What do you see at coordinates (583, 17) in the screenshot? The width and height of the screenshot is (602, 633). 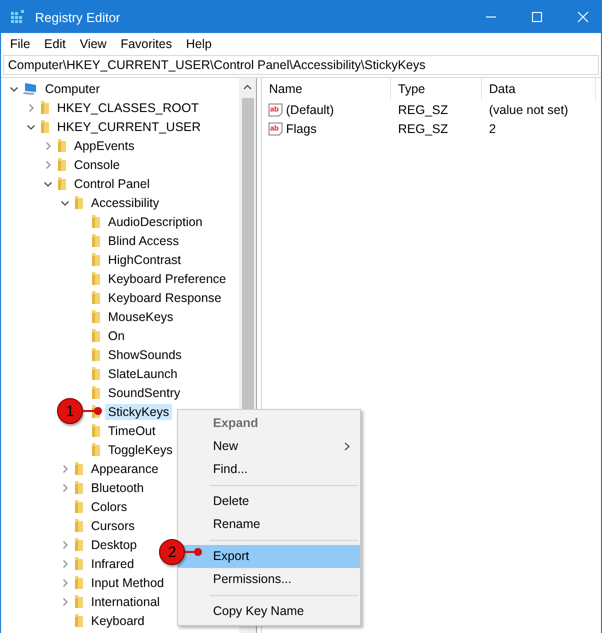 I see `close-icon` at bounding box center [583, 17].